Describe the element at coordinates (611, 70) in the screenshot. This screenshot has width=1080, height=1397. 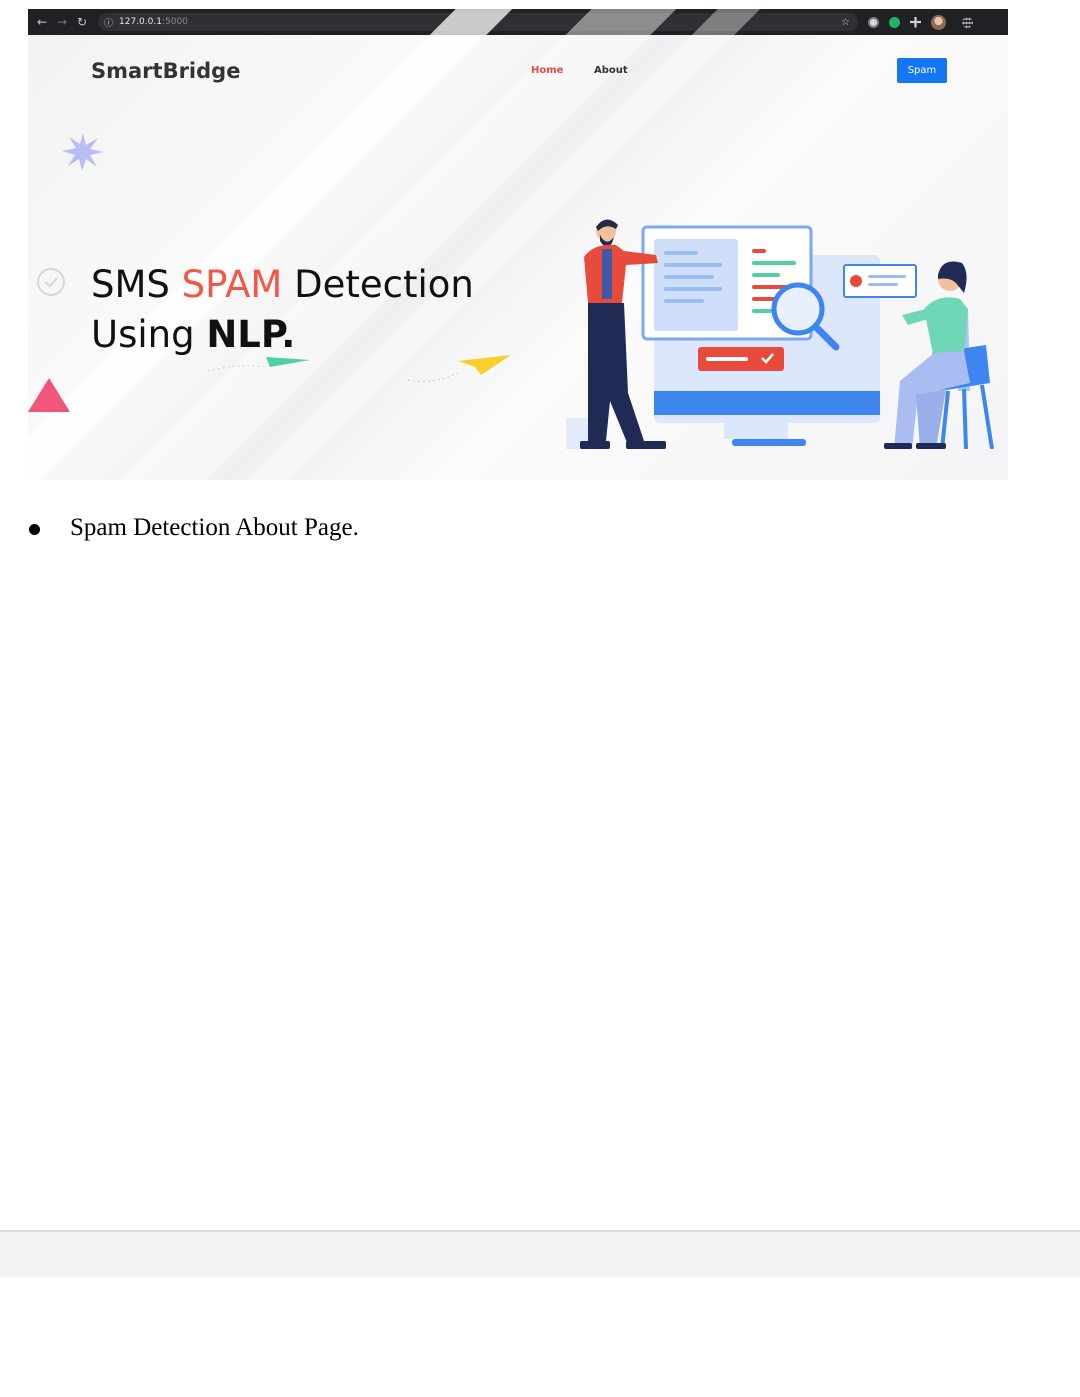
I see `nav-about-link: About` at that location.